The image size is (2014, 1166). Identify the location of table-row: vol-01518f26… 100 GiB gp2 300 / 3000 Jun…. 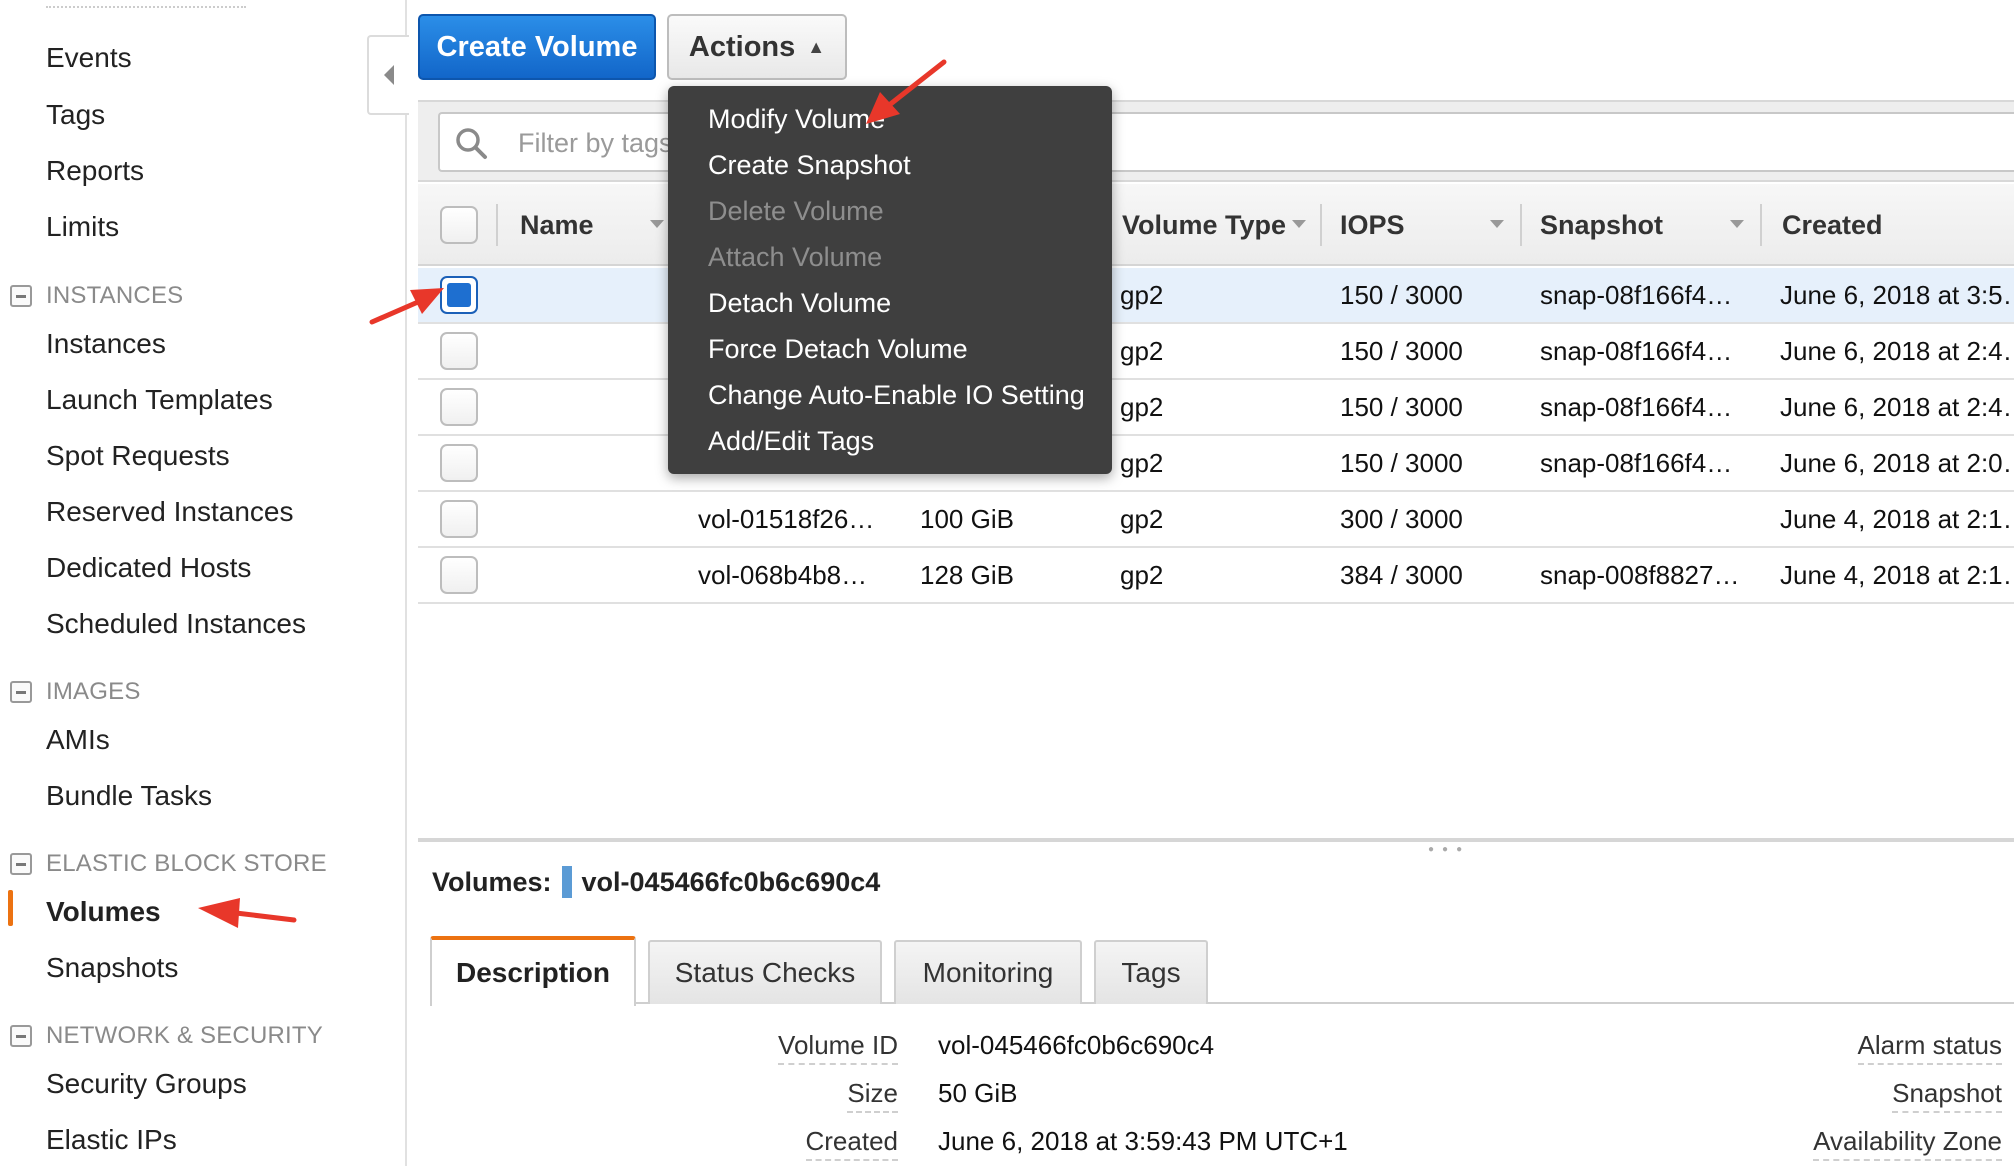
(1216, 520).